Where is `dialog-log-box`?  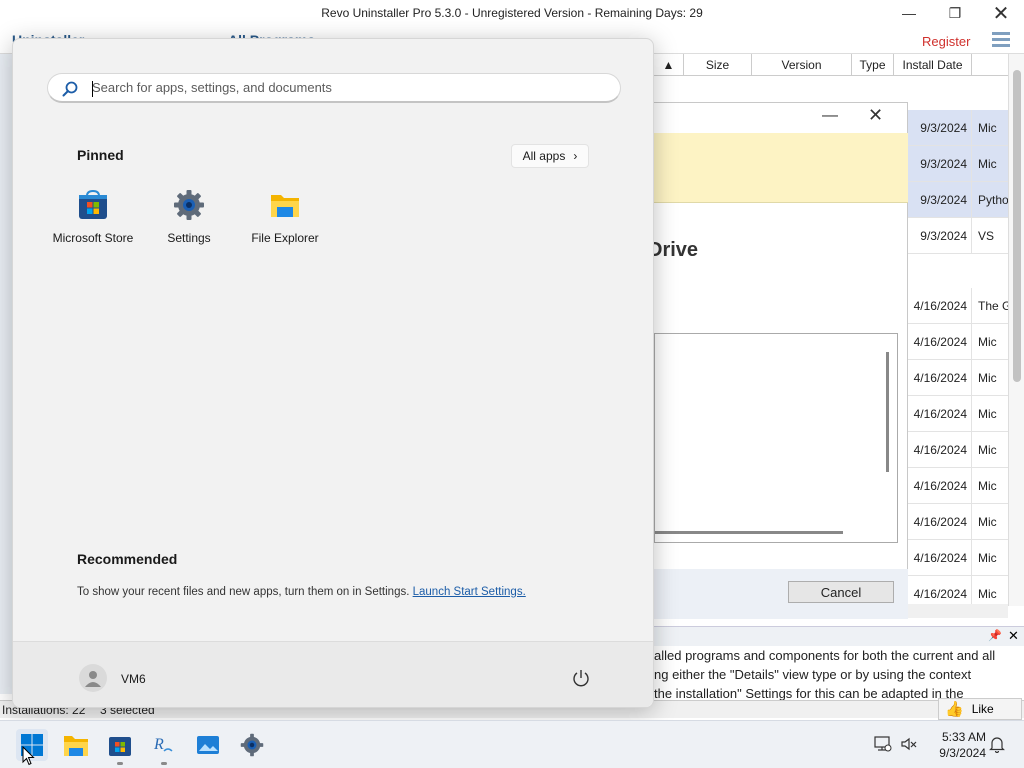
dialog-log-box is located at coordinates (776, 438).